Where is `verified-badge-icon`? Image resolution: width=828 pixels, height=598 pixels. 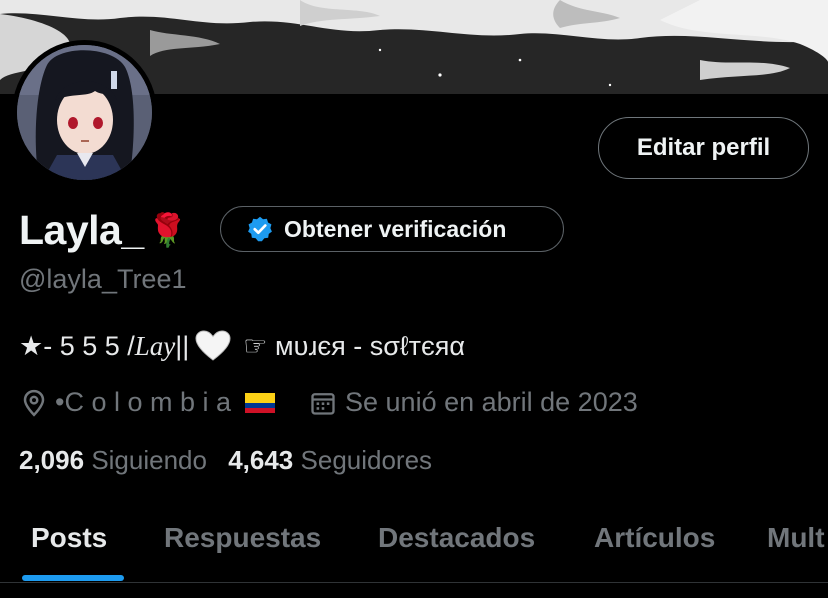
verified-badge-icon is located at coordinates (260, 229).